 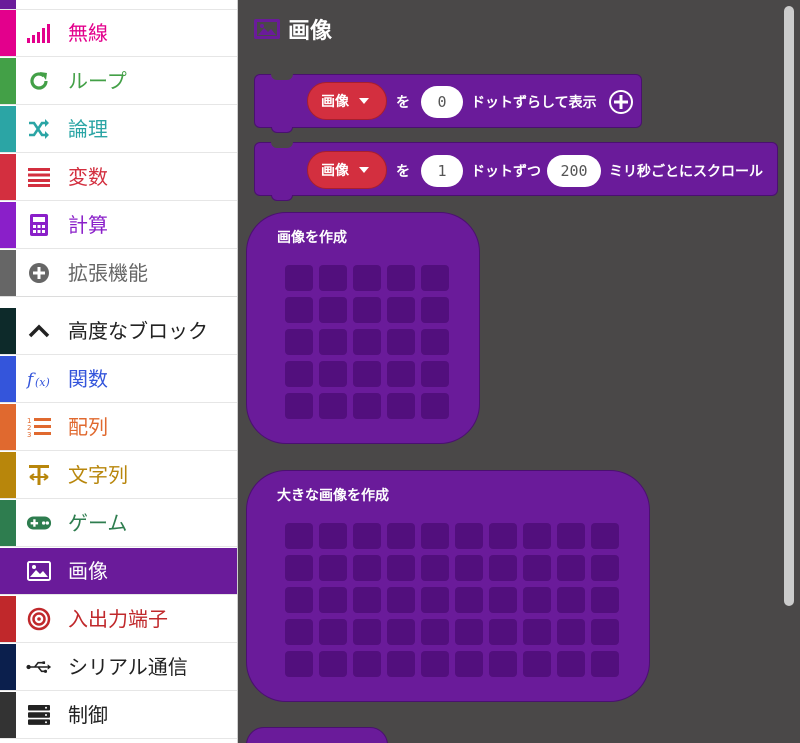 What do you see at coordinates (119, 81) in the screenshot?
I see `category-loops: ループ` at bounding box center [119, 81].